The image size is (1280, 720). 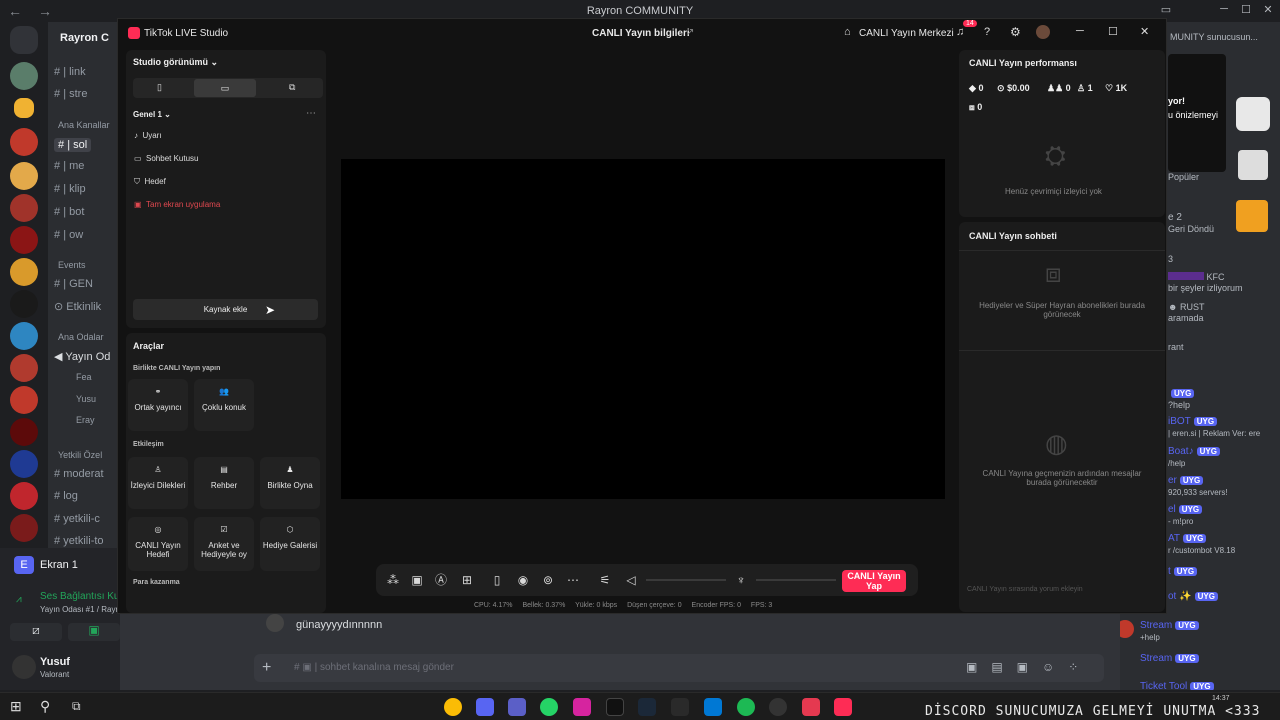 I want to click on clock-time: 14:37, so click(x=1221, y=698).